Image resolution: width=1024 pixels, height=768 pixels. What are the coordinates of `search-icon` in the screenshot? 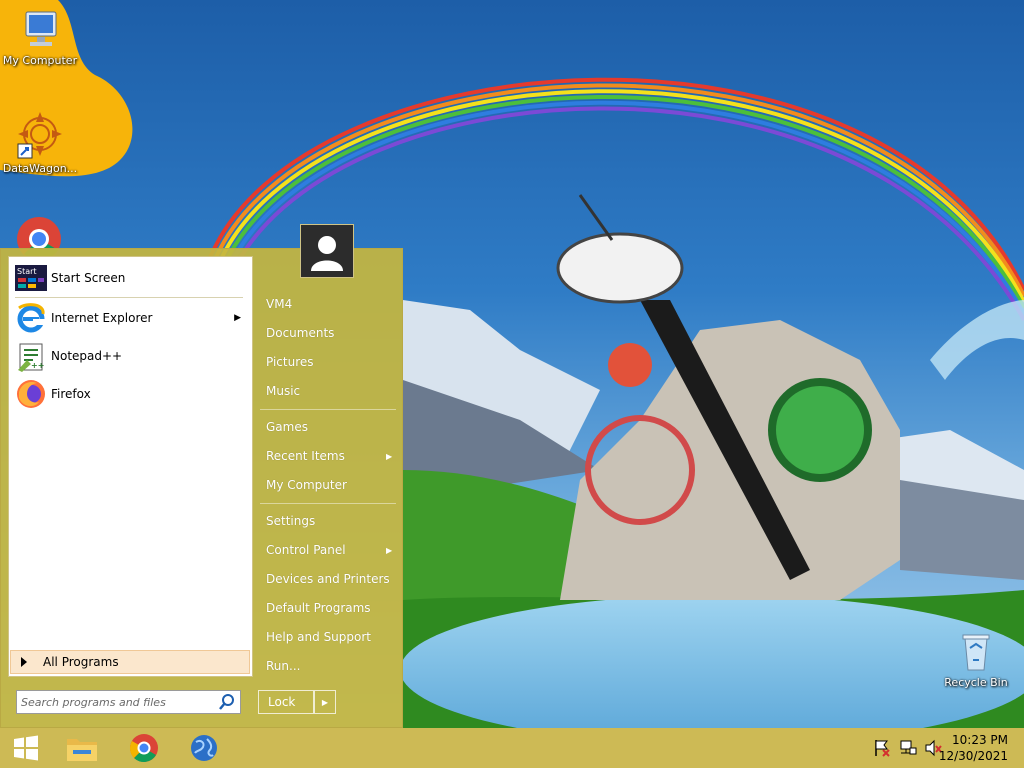 It's located at (227, 702).